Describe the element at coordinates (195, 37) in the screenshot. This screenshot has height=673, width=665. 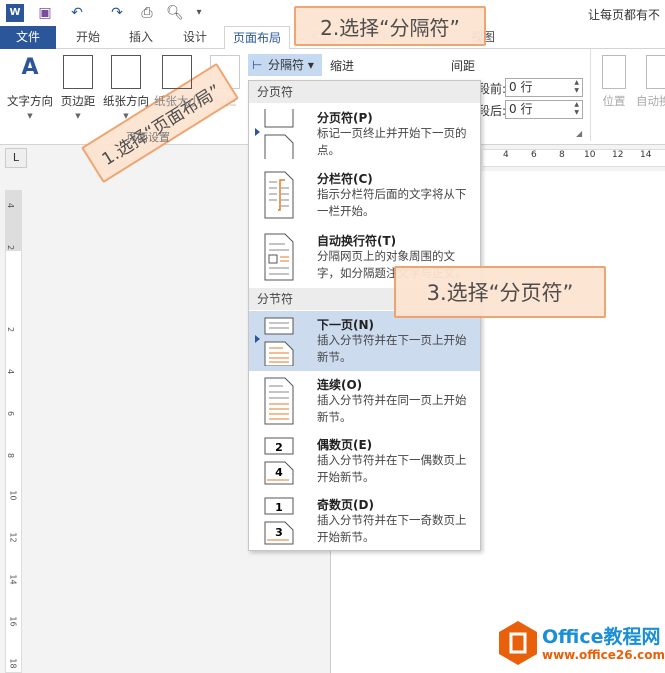
I see `tab-design: 设计` at that location.